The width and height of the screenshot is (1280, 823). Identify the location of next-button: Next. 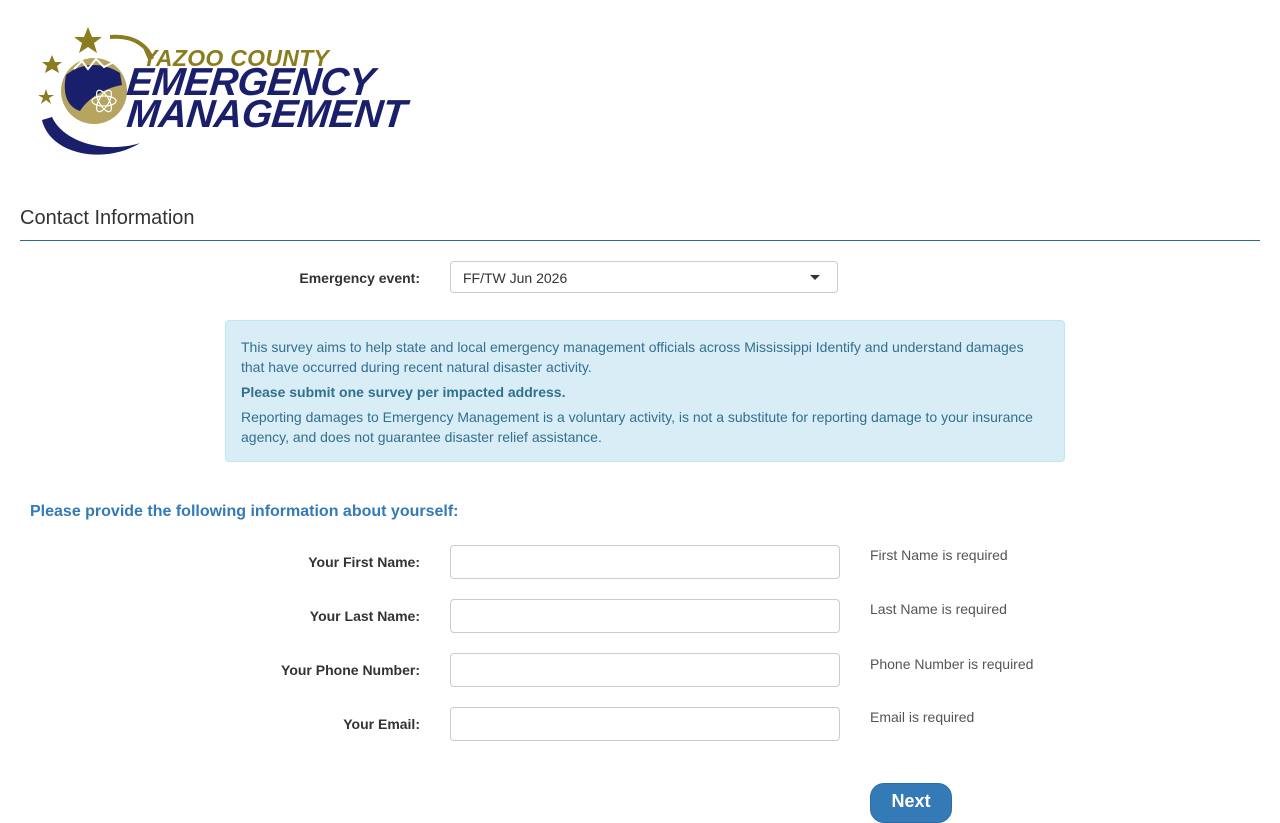
(911, 803).